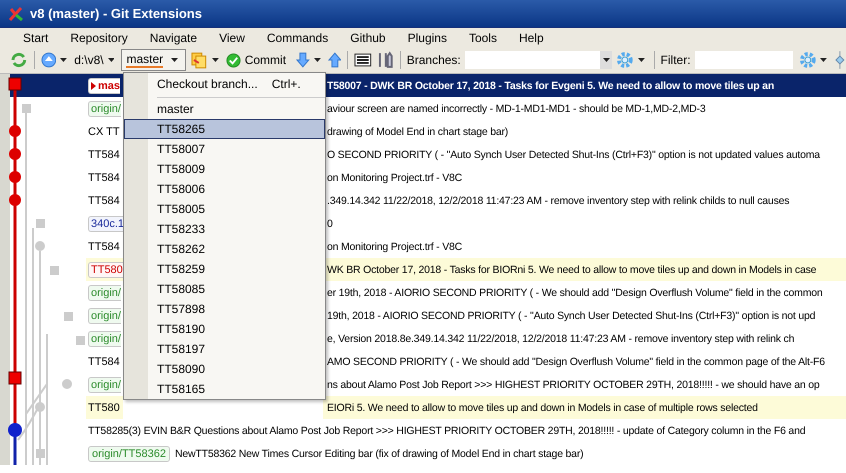 The image size is (846, 473). Describe the element at coordinates (516, 109) in the screenshot. I see `commit-message: aviour screen are named incorrectly - MD-1-MD1-MD1 - should be MD-1,MD-2,MD-3` at that location.